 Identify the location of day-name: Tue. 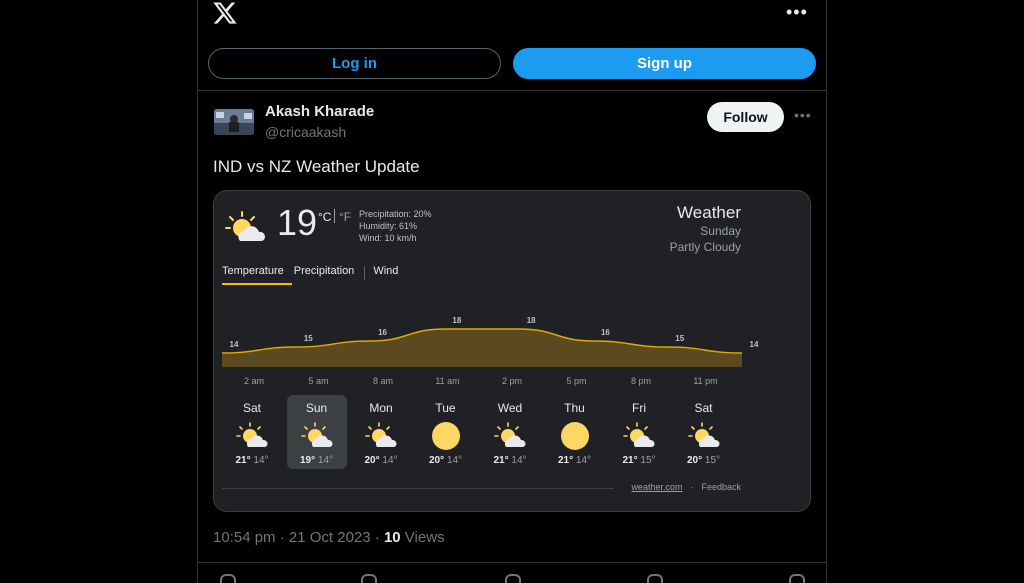
(445, 408).